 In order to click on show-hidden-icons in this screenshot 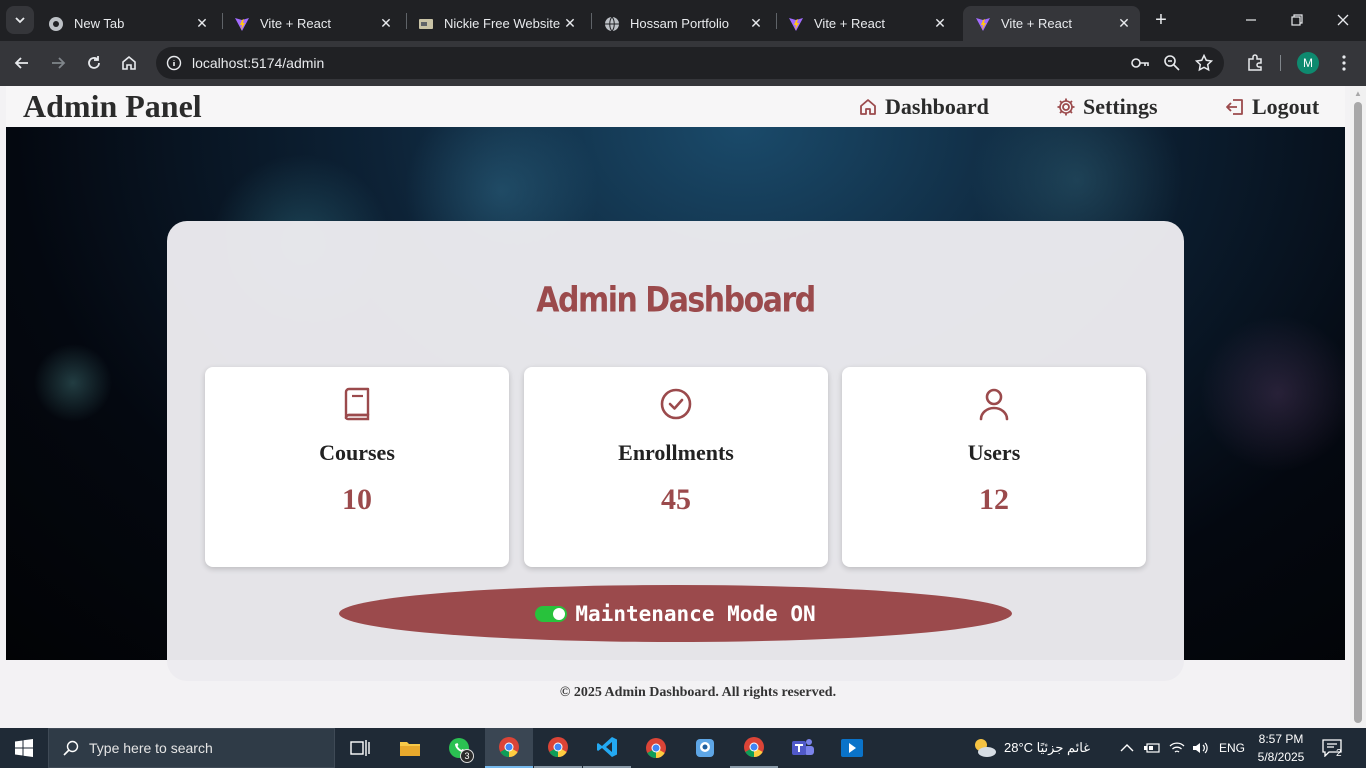, I will do `click(1127, 748)`.